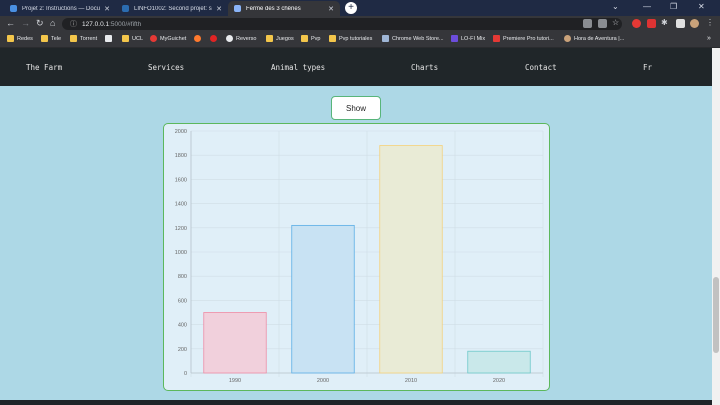 This screenshot has height=405, width=720. I want to click on bookmark-redes: Redes, so click(20, 38).